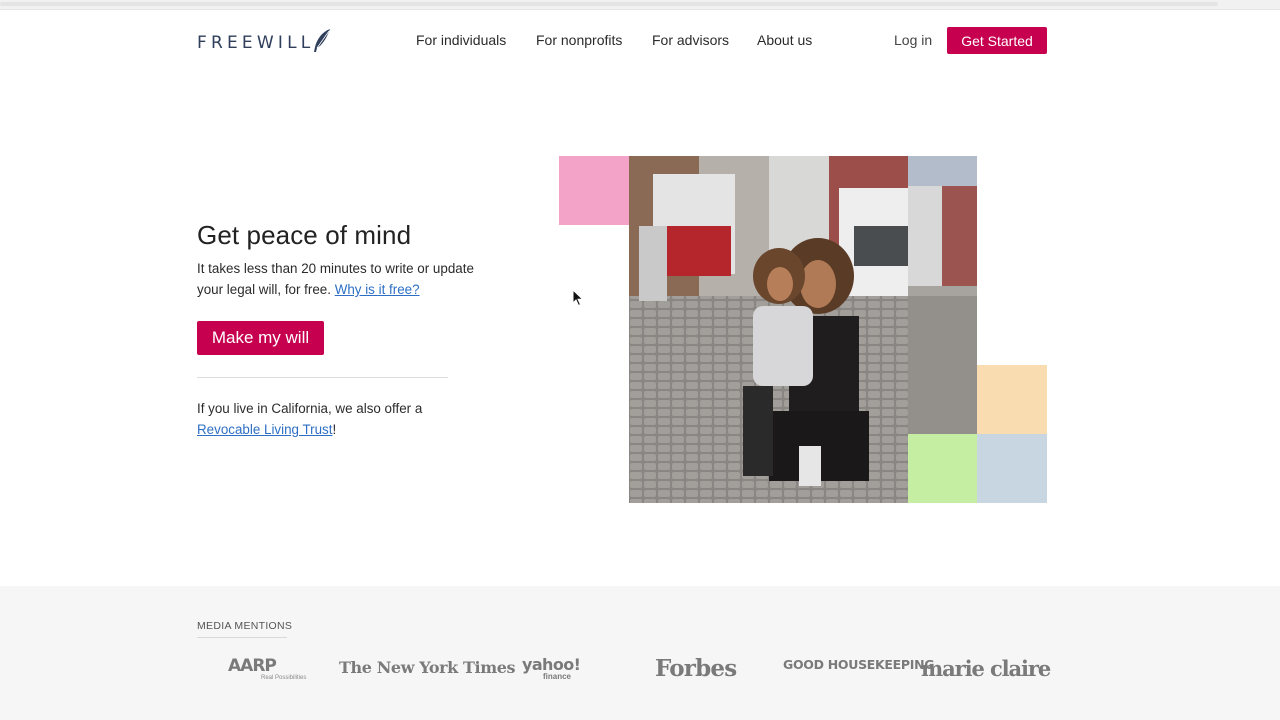  I want to click on decor-square-green, so click(942, 468).